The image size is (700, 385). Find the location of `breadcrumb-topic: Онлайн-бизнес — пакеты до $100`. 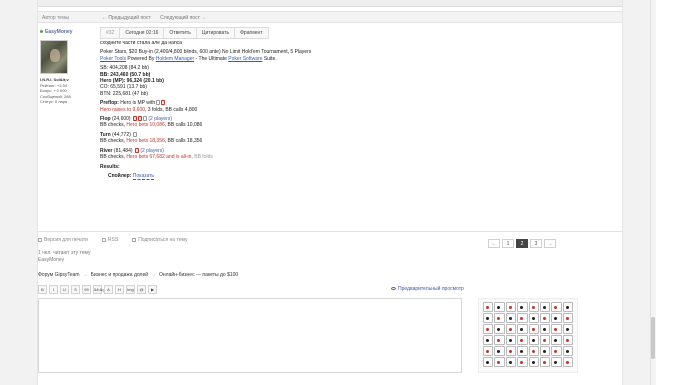

breadcrumb-topic: Онлайн-бизнес — пакеты до $100 is located at coordinates (198, 275).